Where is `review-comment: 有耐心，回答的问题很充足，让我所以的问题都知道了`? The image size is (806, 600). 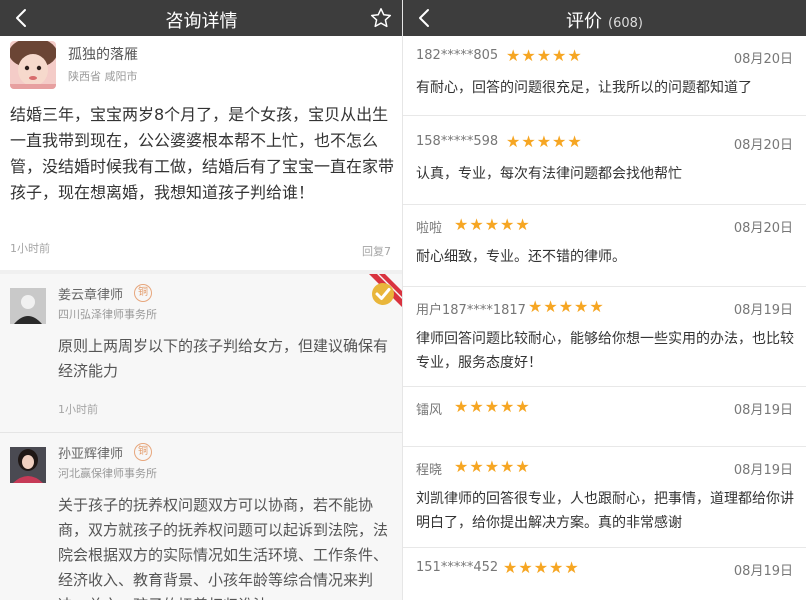 review-comment: 有耐心，回答的问题很充足，让我所以的问题都知道了 is located at coordinates (584, 88).